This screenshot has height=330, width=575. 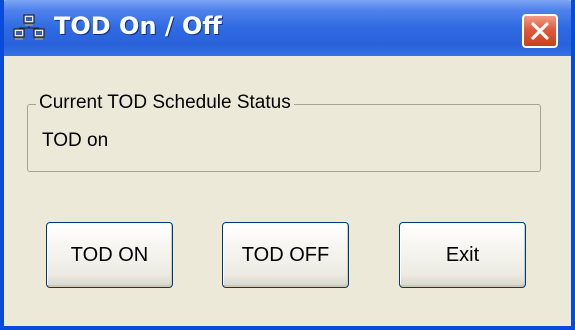 I want to click on exit-button: Exit, so click(x=462, y=255).